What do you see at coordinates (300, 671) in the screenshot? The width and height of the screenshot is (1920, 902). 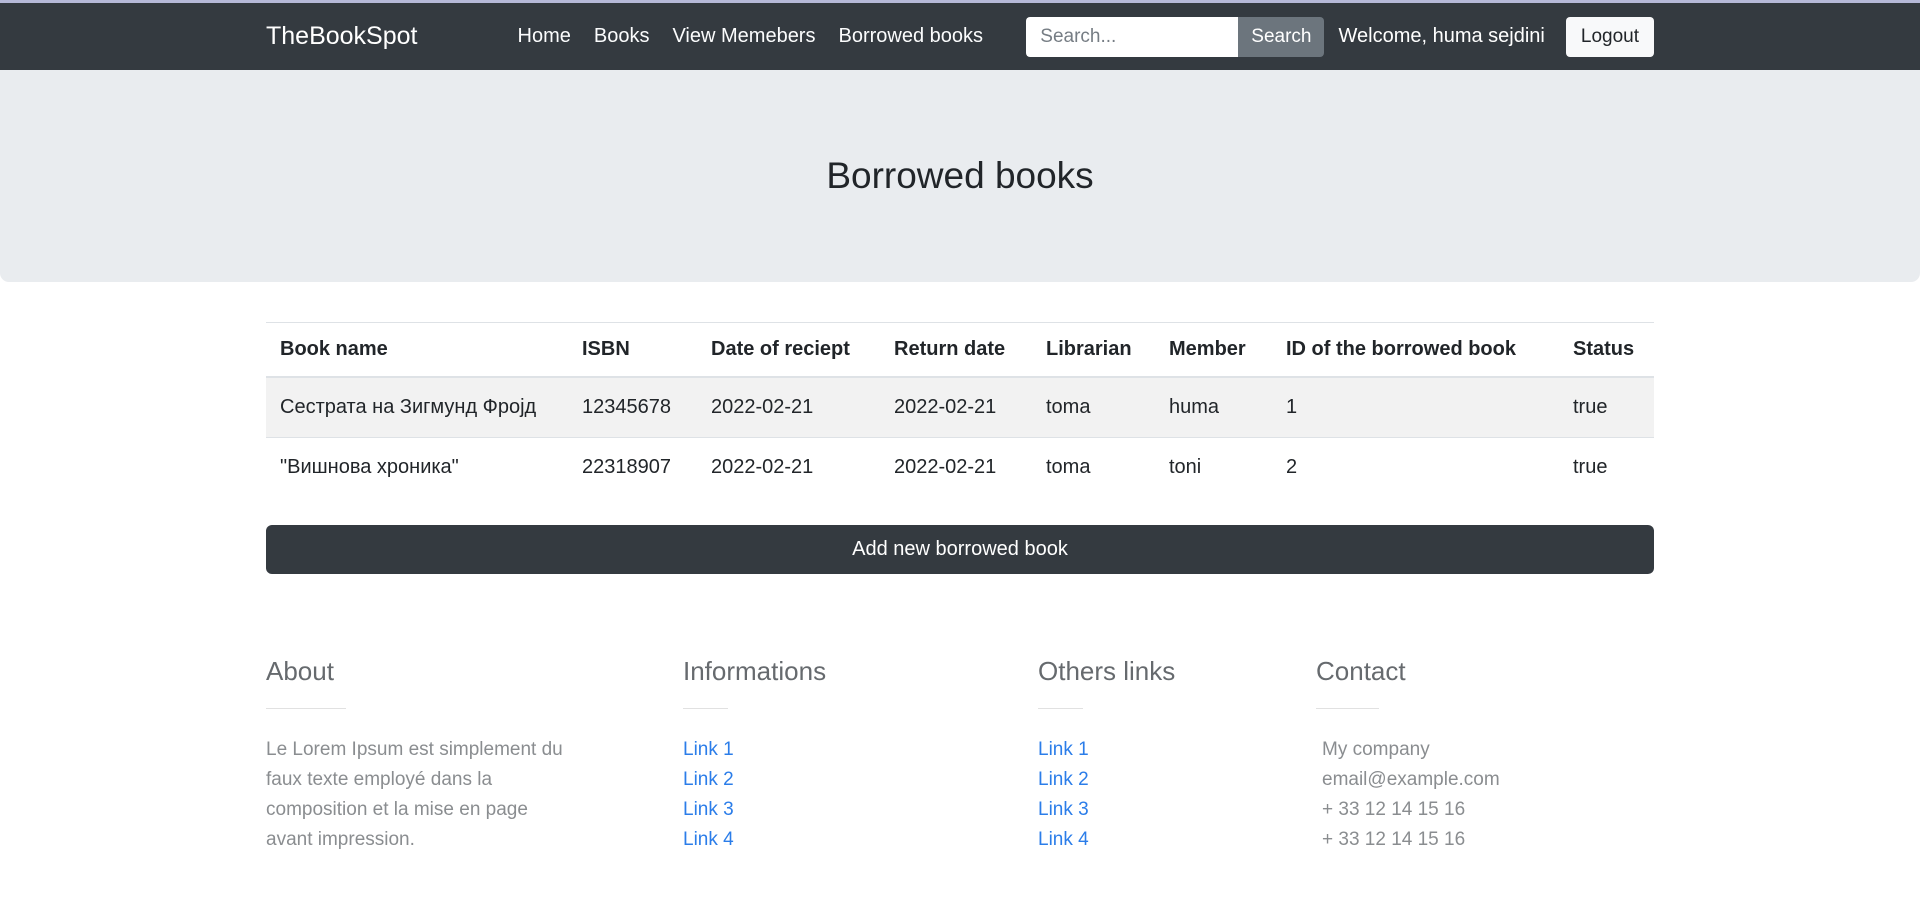 I see `footer-about-title: About` at bounding box center [300, 671].